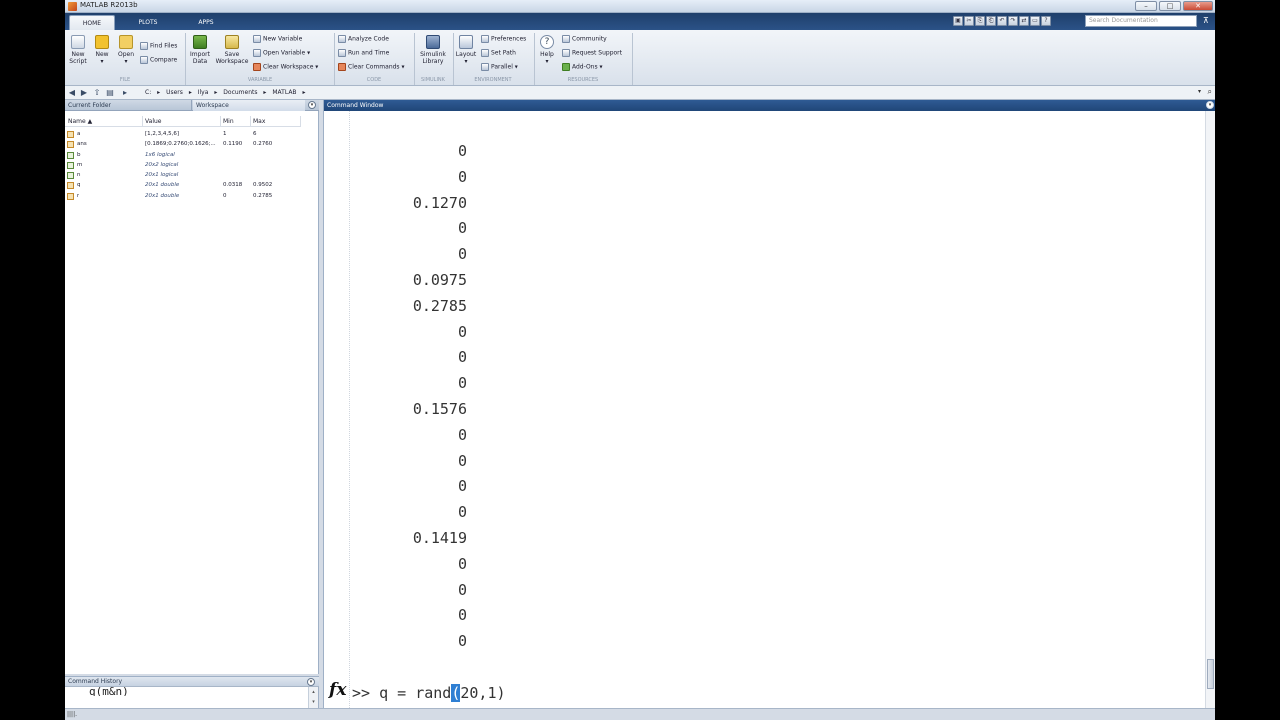  I want to click on matrix-icon, so click(70, 145).